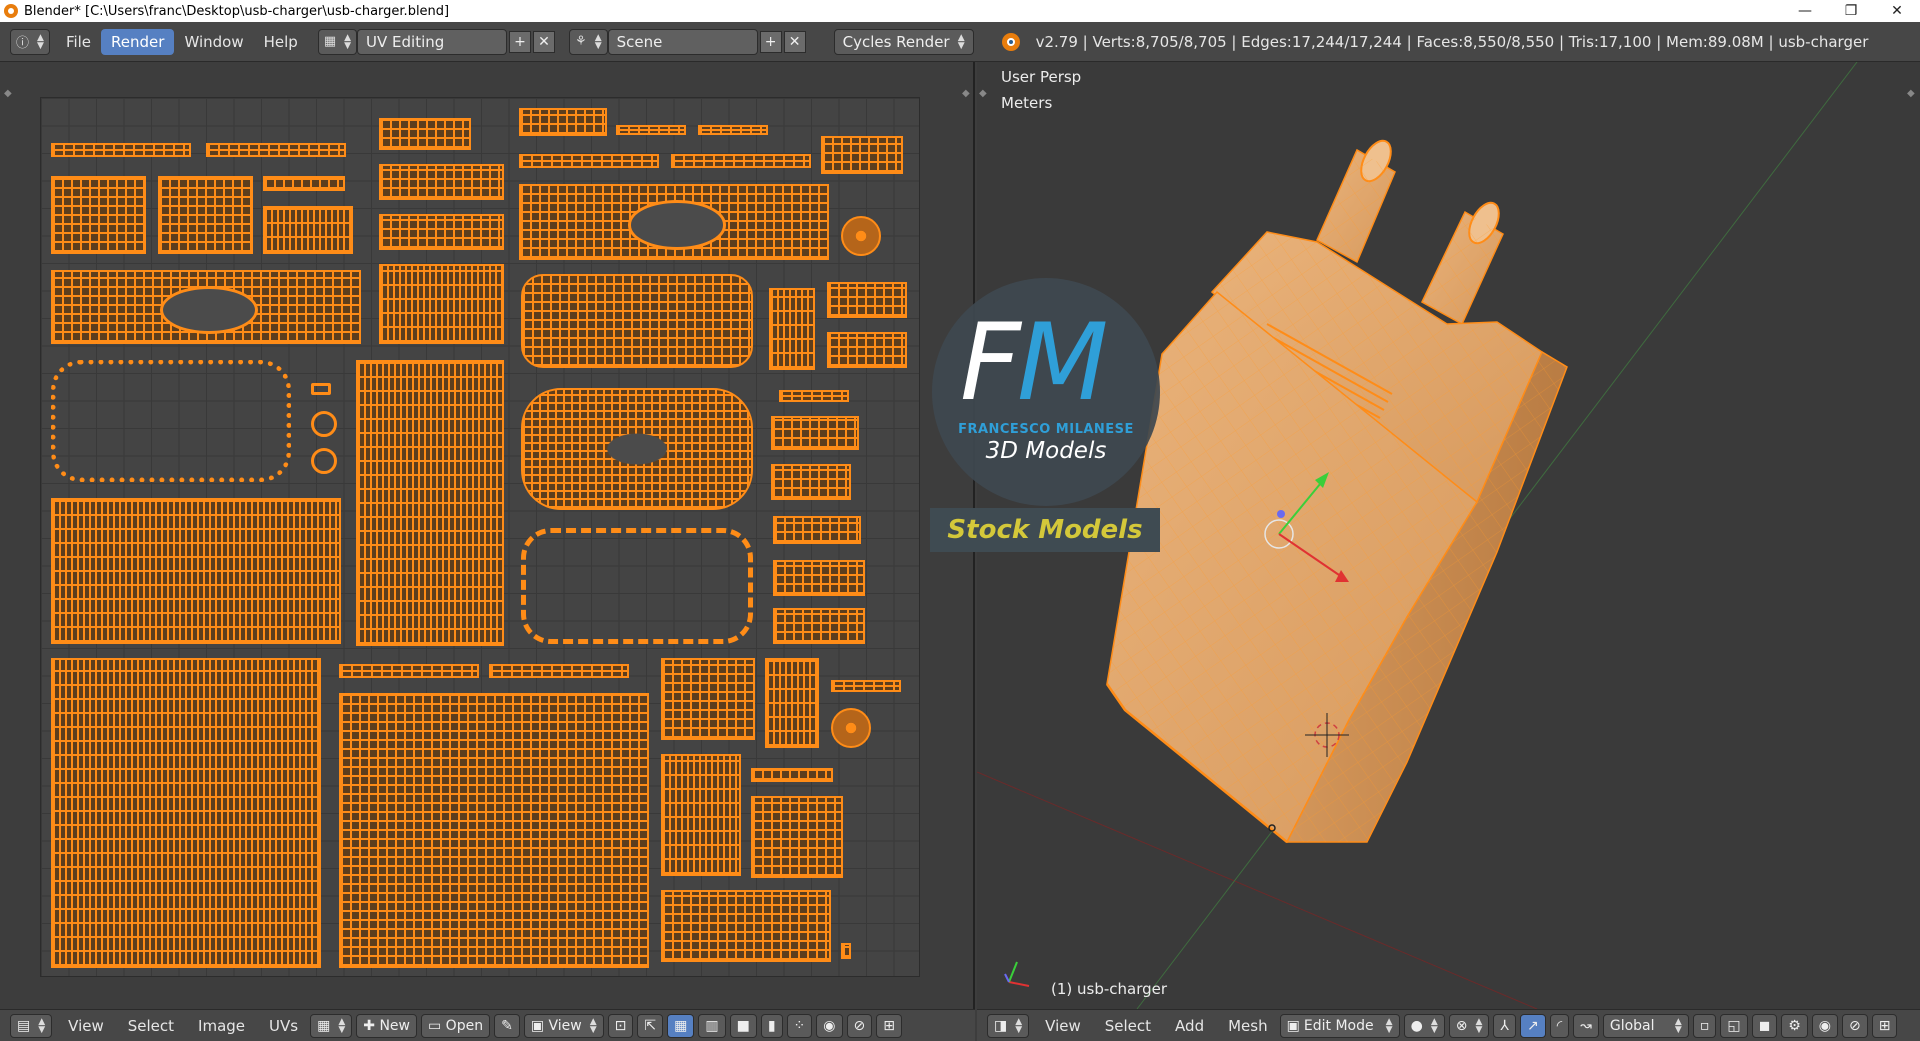  Describe the element at coordinates (889, 1025) in the screenshot. I see `uv-channel-icon: ⊞` at that location.